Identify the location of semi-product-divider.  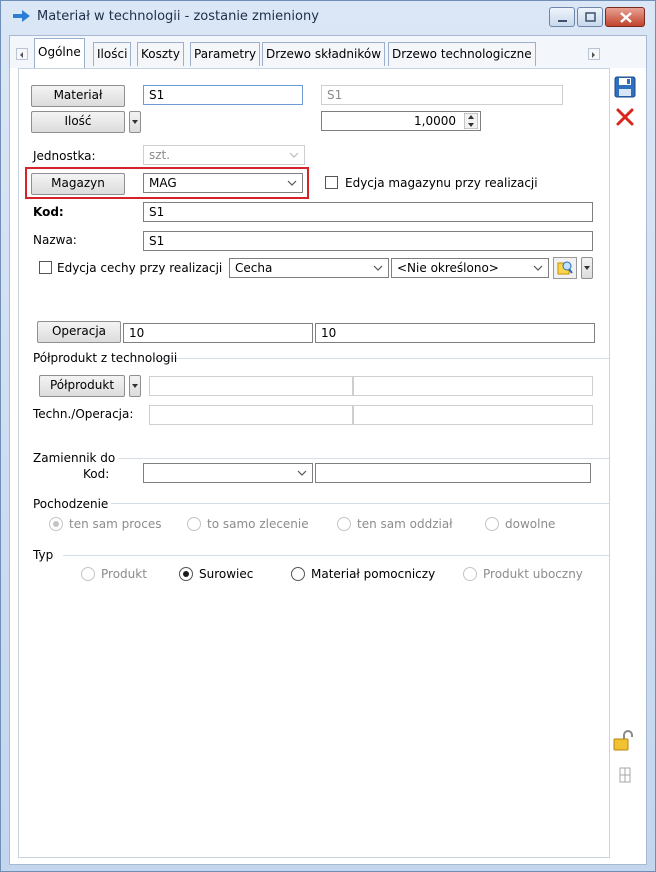
(381, 358).